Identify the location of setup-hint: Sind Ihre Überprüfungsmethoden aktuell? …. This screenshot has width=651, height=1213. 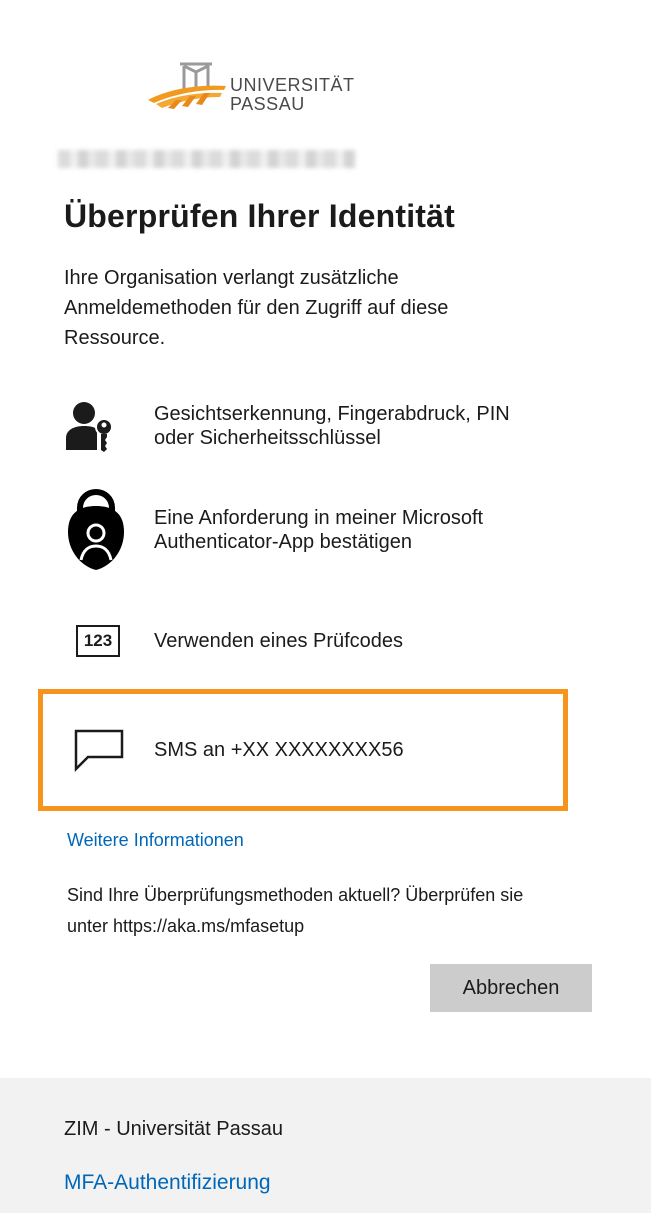
(327, 911).